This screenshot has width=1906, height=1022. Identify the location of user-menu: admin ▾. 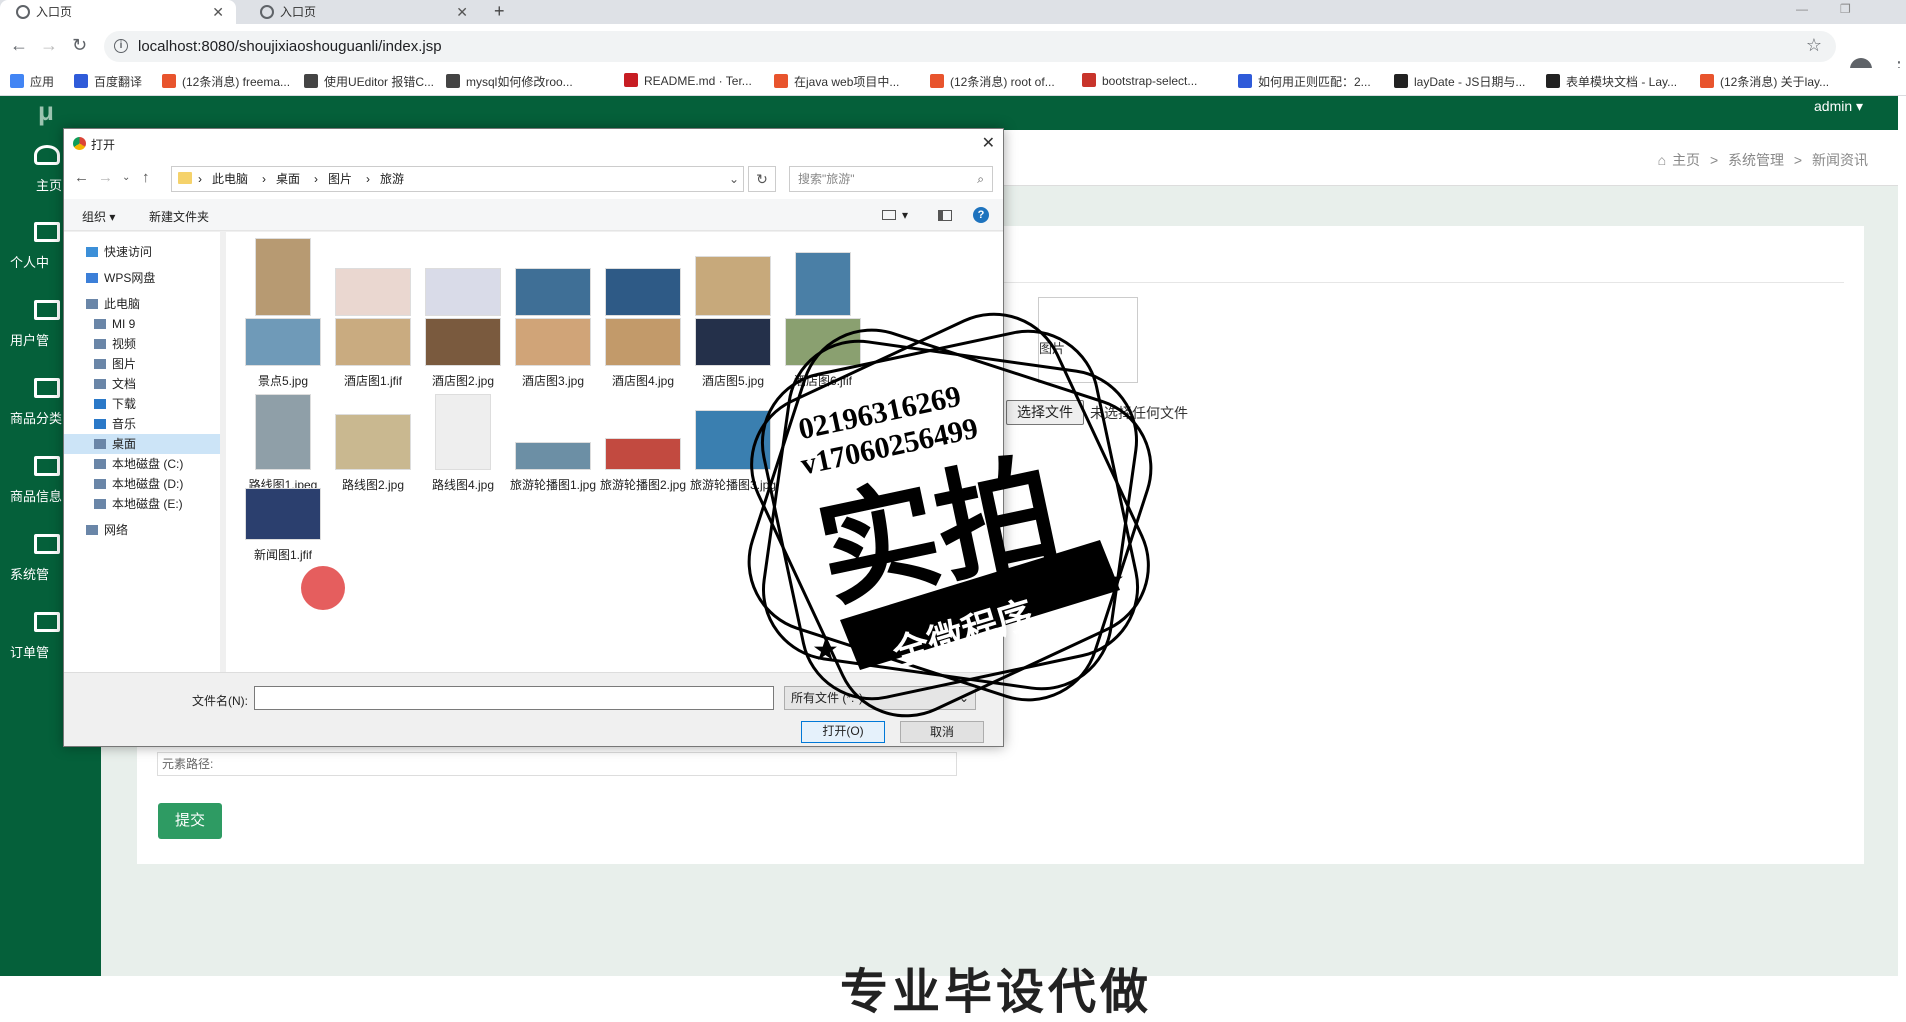
(1838, 106).